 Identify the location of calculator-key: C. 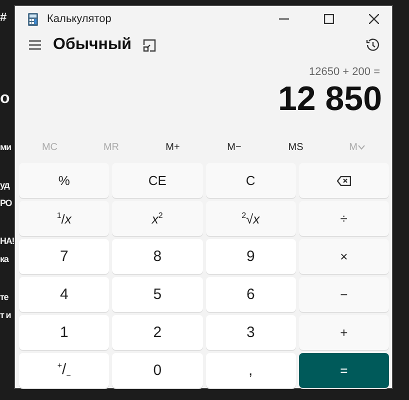
(251, 180).